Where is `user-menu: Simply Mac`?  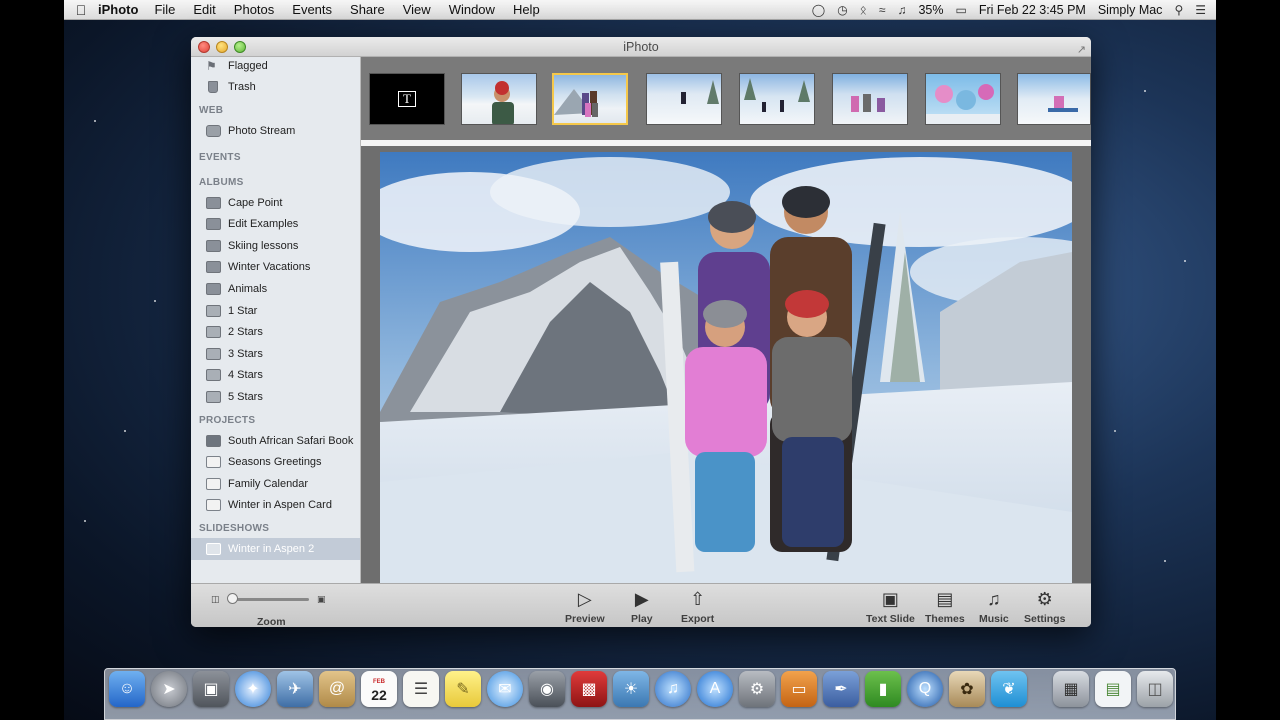 user-menu: Simply Mac is located at coordinates (1130, 10).